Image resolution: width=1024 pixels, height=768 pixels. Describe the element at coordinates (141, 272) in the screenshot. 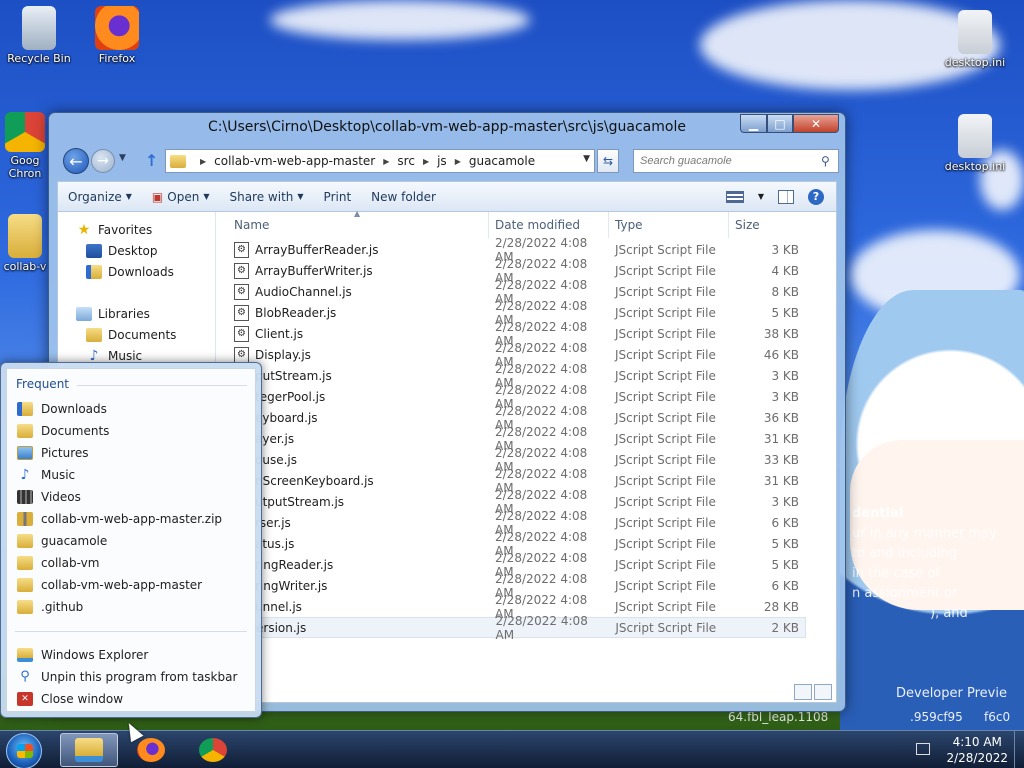

I see `nav-item-label: Downloads` at that location.